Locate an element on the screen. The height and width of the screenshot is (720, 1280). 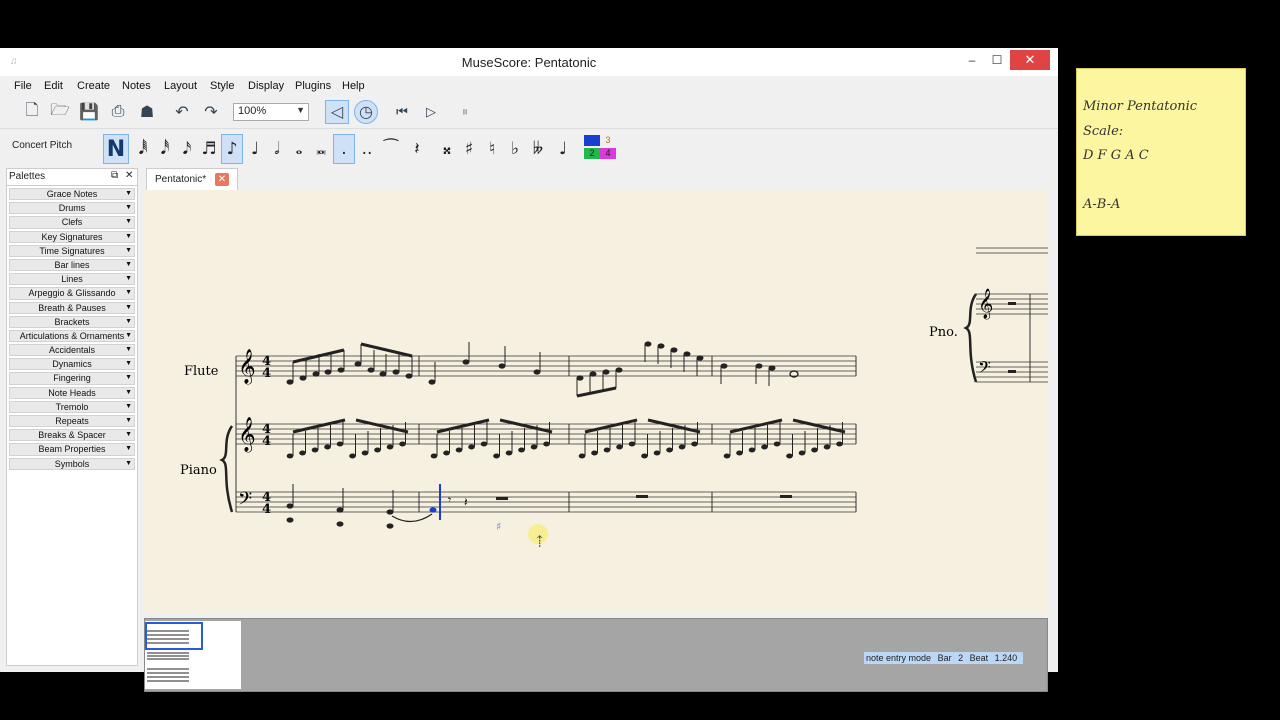
palette-item: Accidentals ▼ is located at coordinates (72, 350).